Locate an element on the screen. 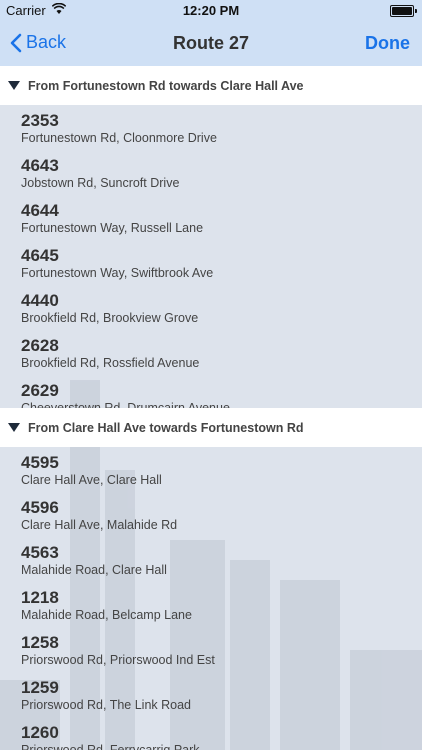 The width and height of the screenshot is (422, 750). battery-icon is located at coordinates (403, 11).